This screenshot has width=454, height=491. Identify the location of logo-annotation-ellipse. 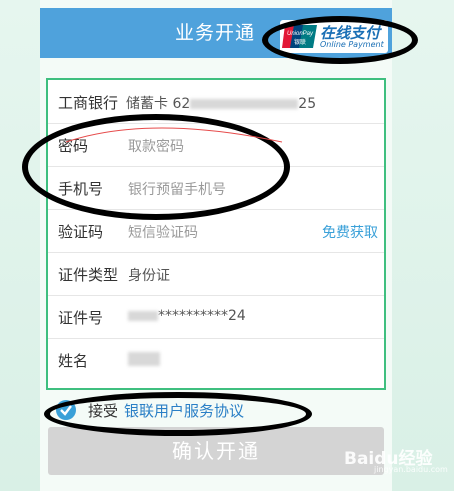
(340, 40).